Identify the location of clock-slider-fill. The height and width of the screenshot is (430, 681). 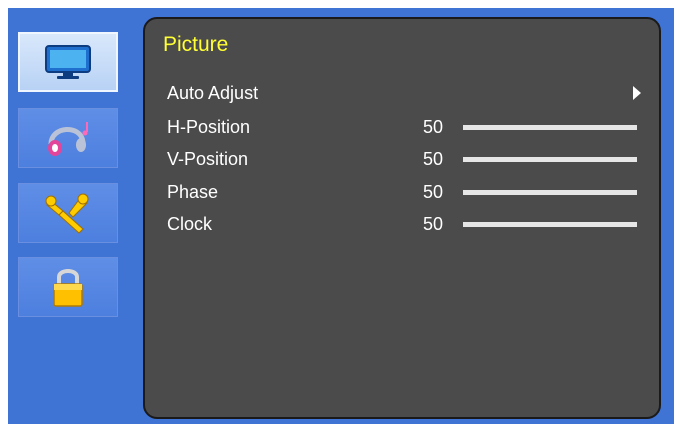
(550, 224).